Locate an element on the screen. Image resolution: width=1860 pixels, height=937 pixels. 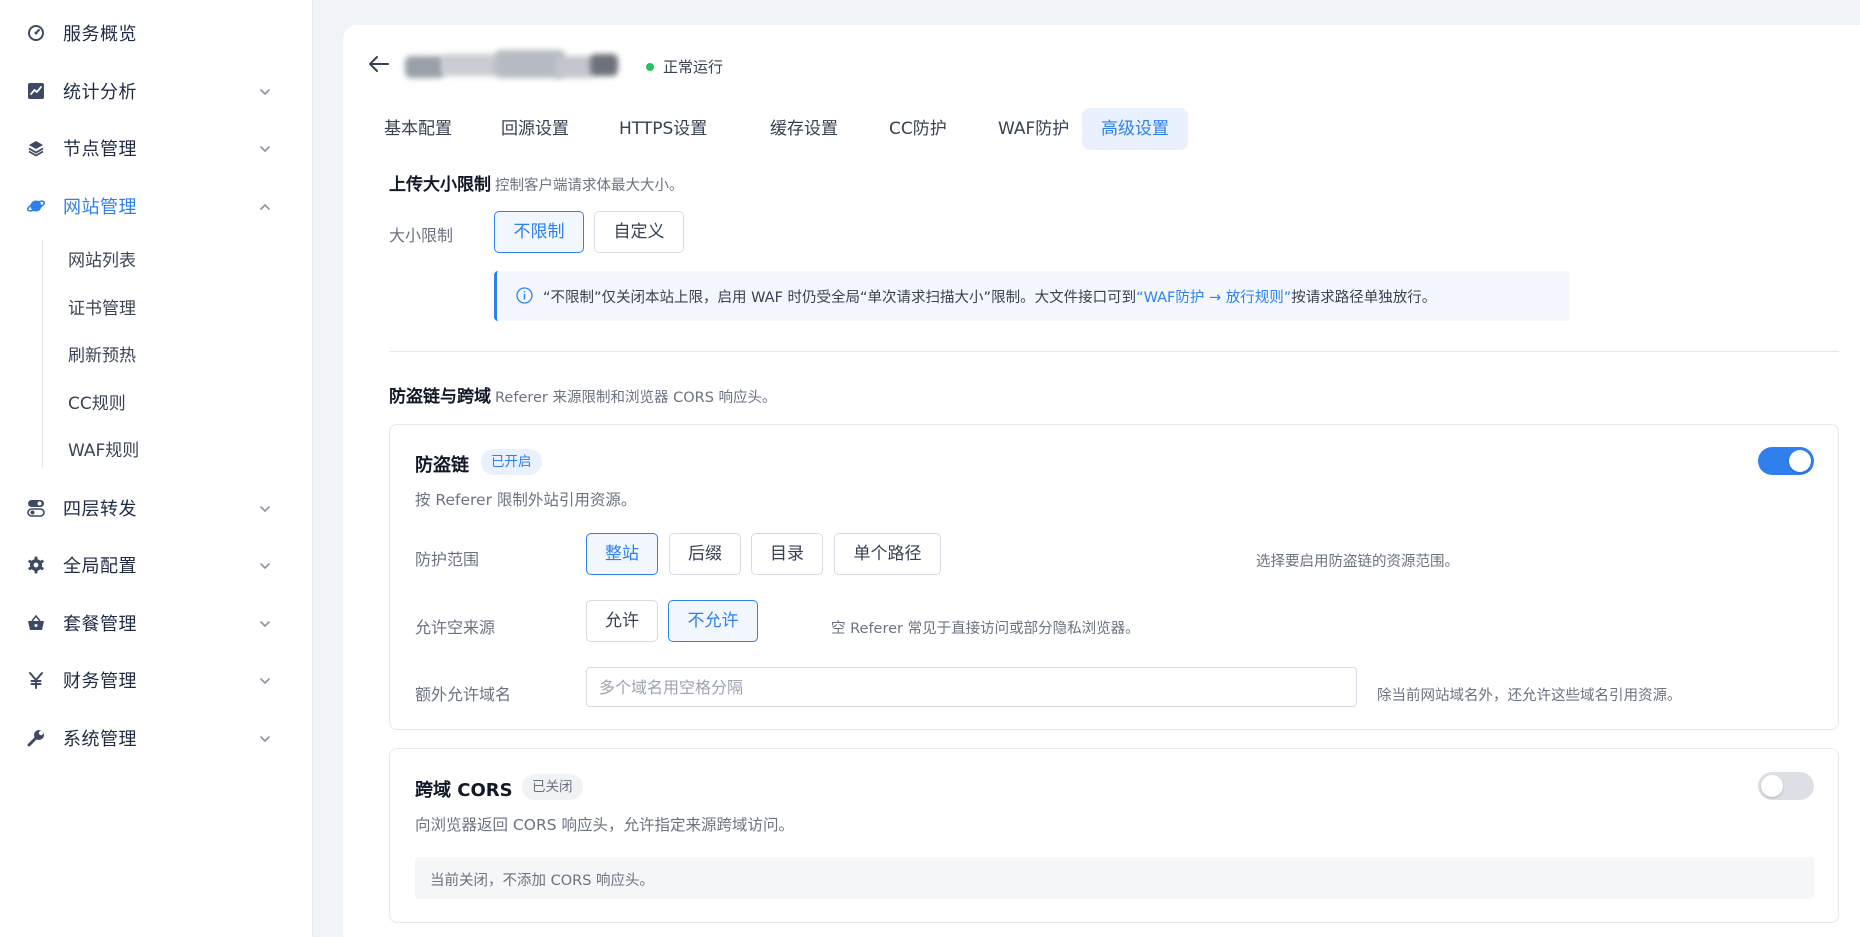
chart-icon is located at coordinates (36, 91).